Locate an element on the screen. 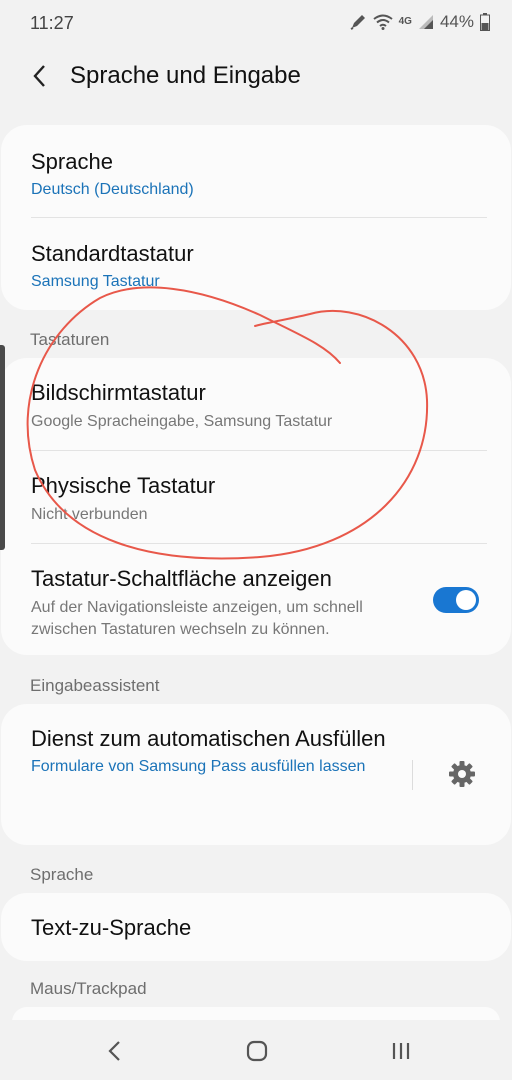 The height and width of the screenshot is (1080, 512). nav-recents-icon is located at coordinates (401, 1051).